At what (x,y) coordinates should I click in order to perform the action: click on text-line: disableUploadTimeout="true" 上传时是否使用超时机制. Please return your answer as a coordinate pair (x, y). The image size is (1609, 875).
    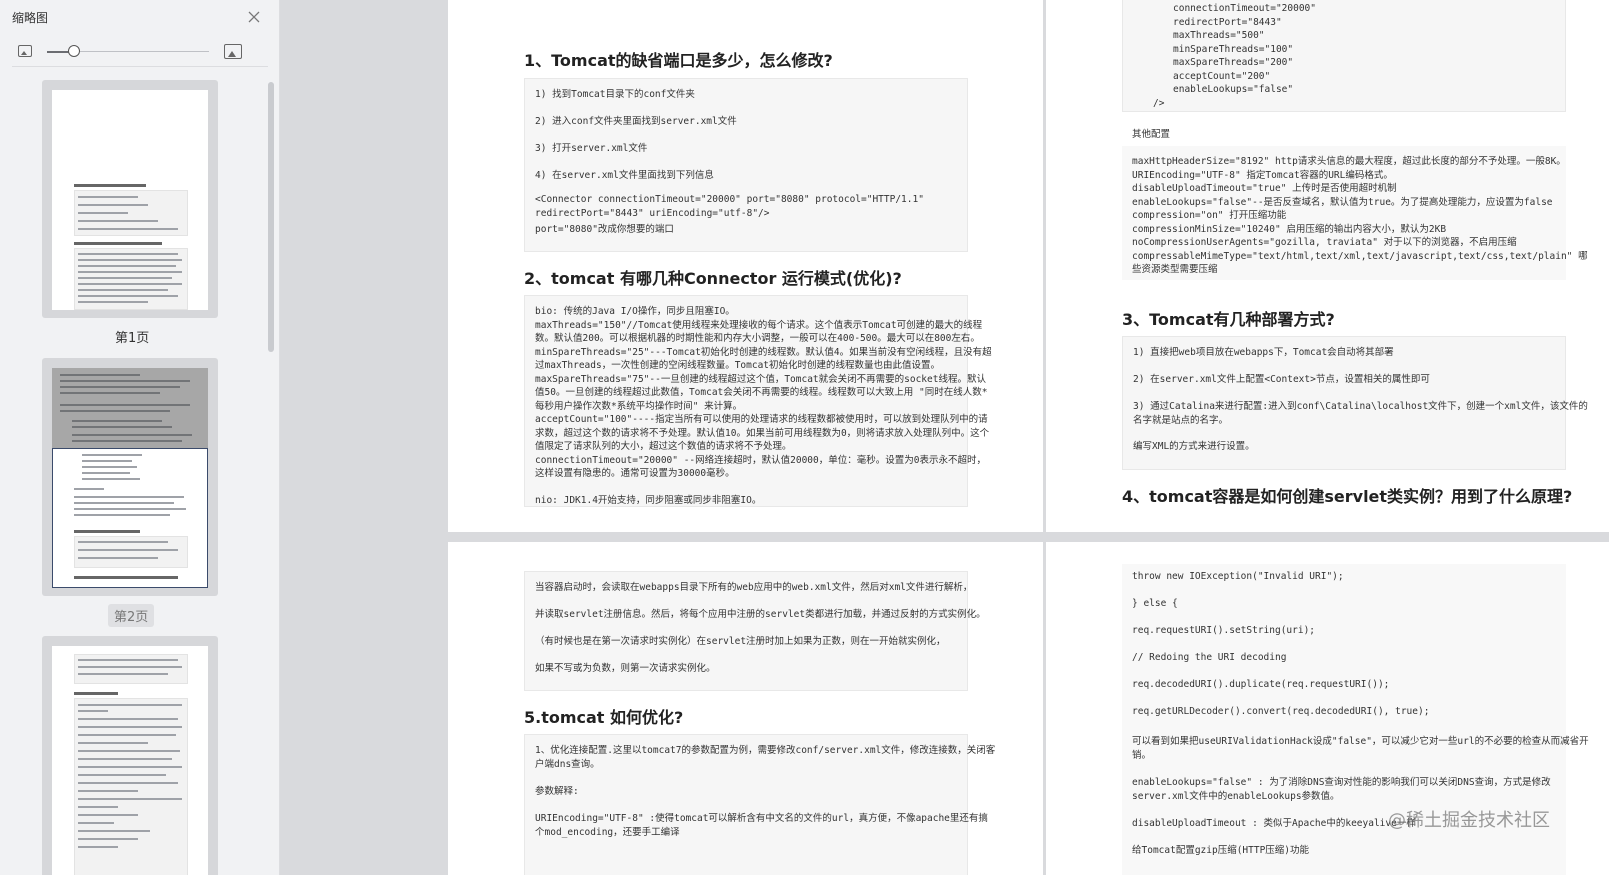
    Looking at the image, I should click on (1264, 188).